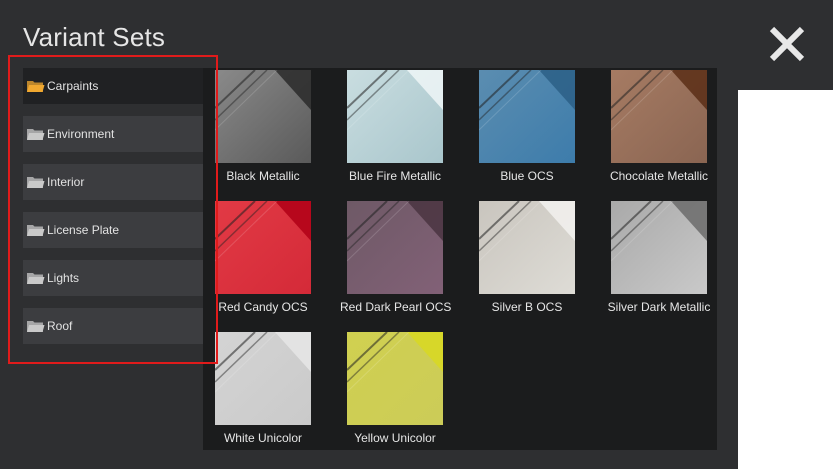  Describe the element at coordinates (527, 176) in the screenshot. I see `variant-label: Blue OCS` at that location.